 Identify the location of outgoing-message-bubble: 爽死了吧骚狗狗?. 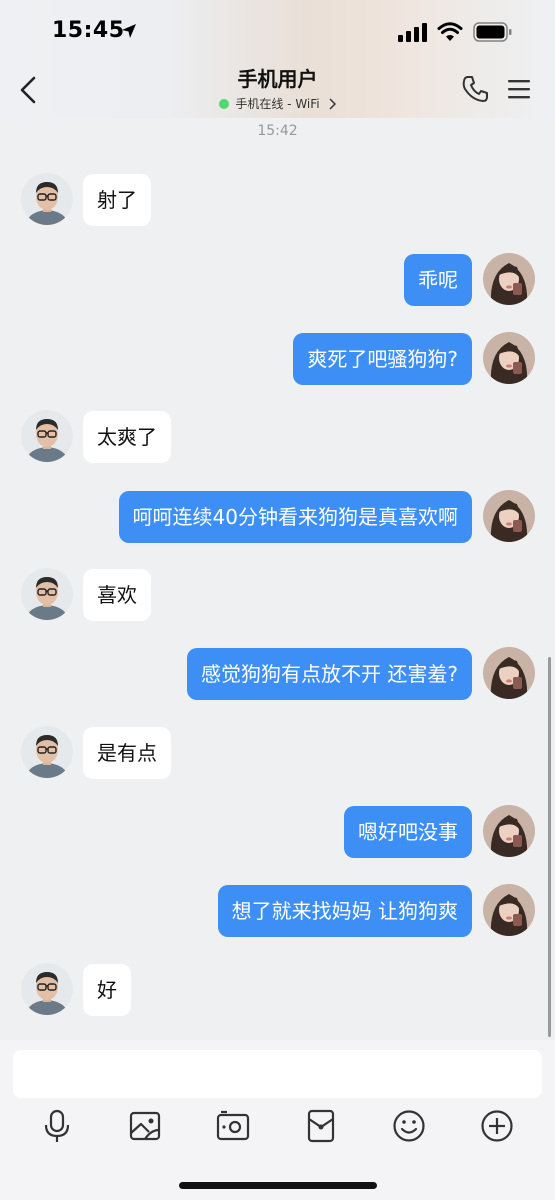
(382, 359).